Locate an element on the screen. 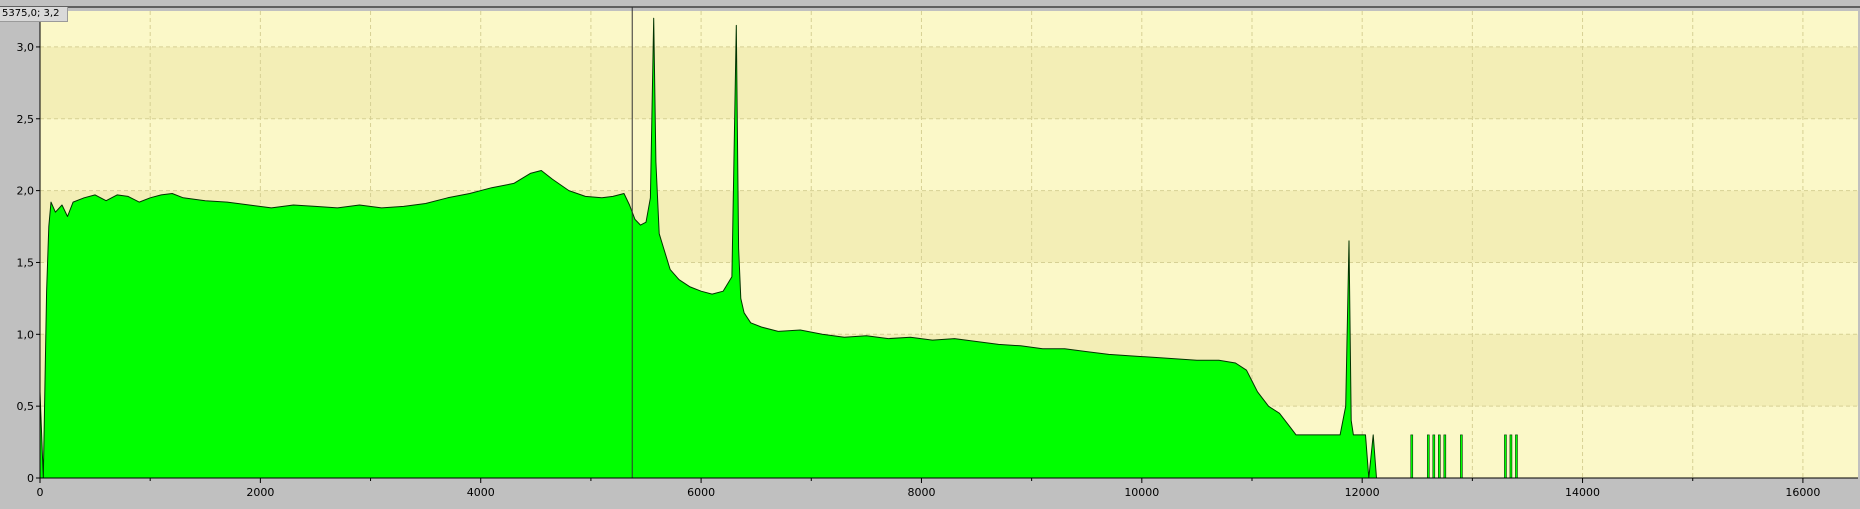 This screenshot has height=509, width=1860. y-tick-label: 2,0 is located at coordinates (26, 191).